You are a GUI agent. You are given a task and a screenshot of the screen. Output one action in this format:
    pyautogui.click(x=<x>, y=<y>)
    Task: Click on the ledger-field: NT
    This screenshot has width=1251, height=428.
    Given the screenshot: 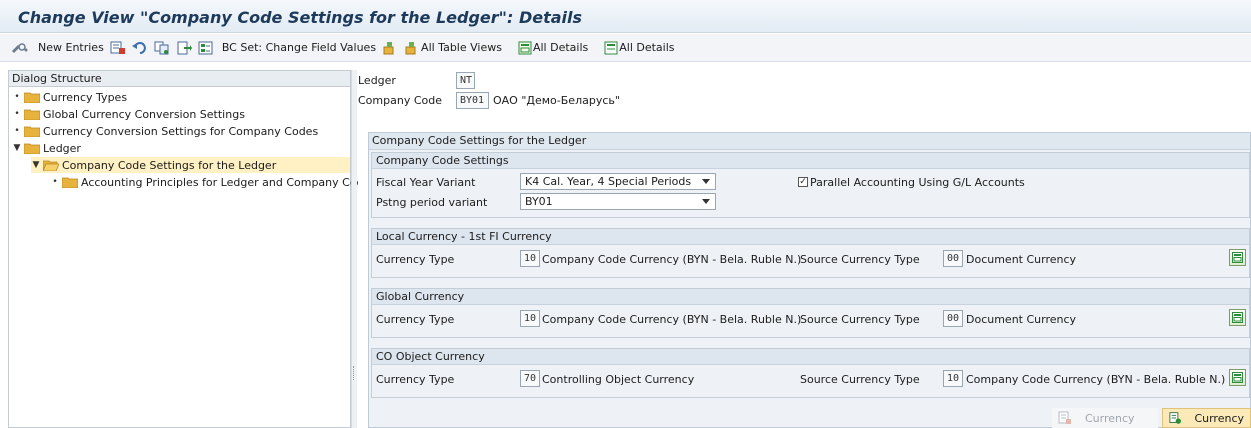 What is the action you would take?
    pyautogui.click(x=465, y=80)
    